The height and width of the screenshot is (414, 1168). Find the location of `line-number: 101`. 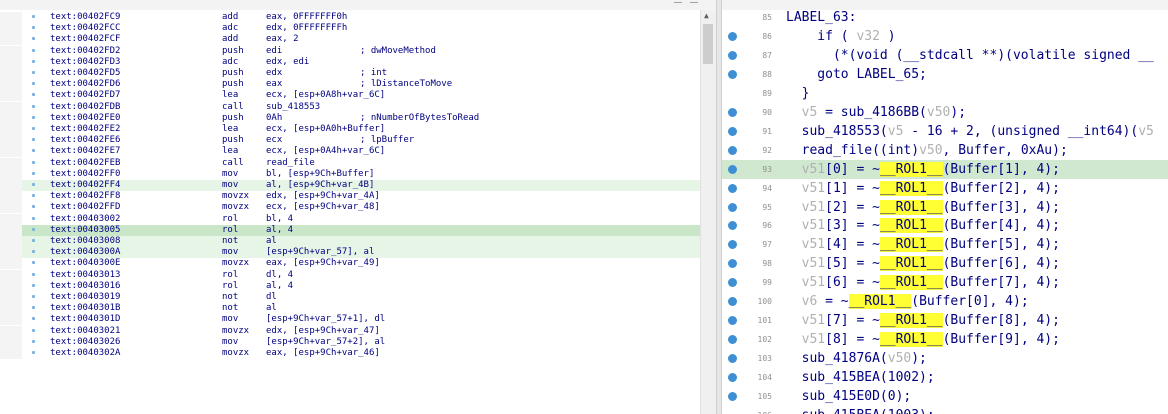

line-number: 101 is located at coordinates (764, 321).